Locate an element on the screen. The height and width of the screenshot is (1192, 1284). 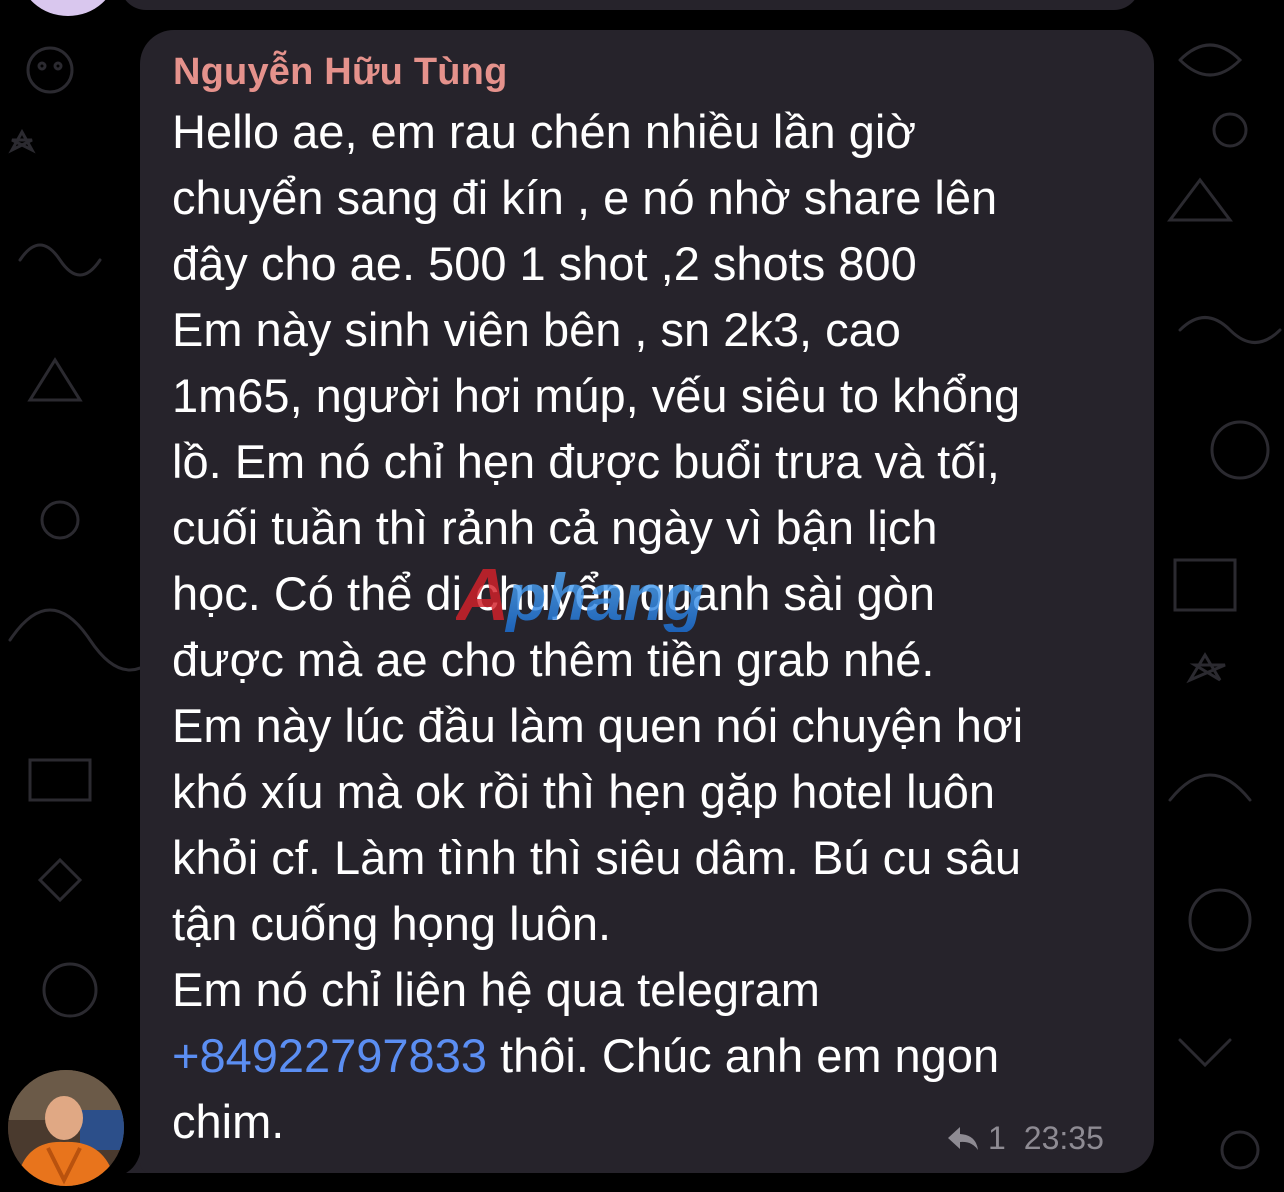
message-text-line: Hello ae, em rau chén nhiều lần giờ is located at coordinates (544, 131).